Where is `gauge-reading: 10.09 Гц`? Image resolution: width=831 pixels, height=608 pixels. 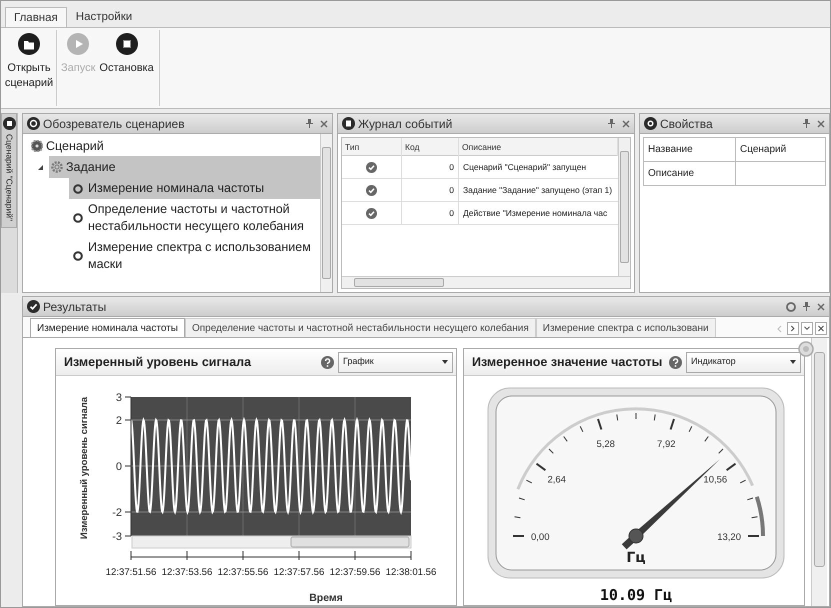 gauge-reading: 10.09 Гц is located at coordinates (636, 595).